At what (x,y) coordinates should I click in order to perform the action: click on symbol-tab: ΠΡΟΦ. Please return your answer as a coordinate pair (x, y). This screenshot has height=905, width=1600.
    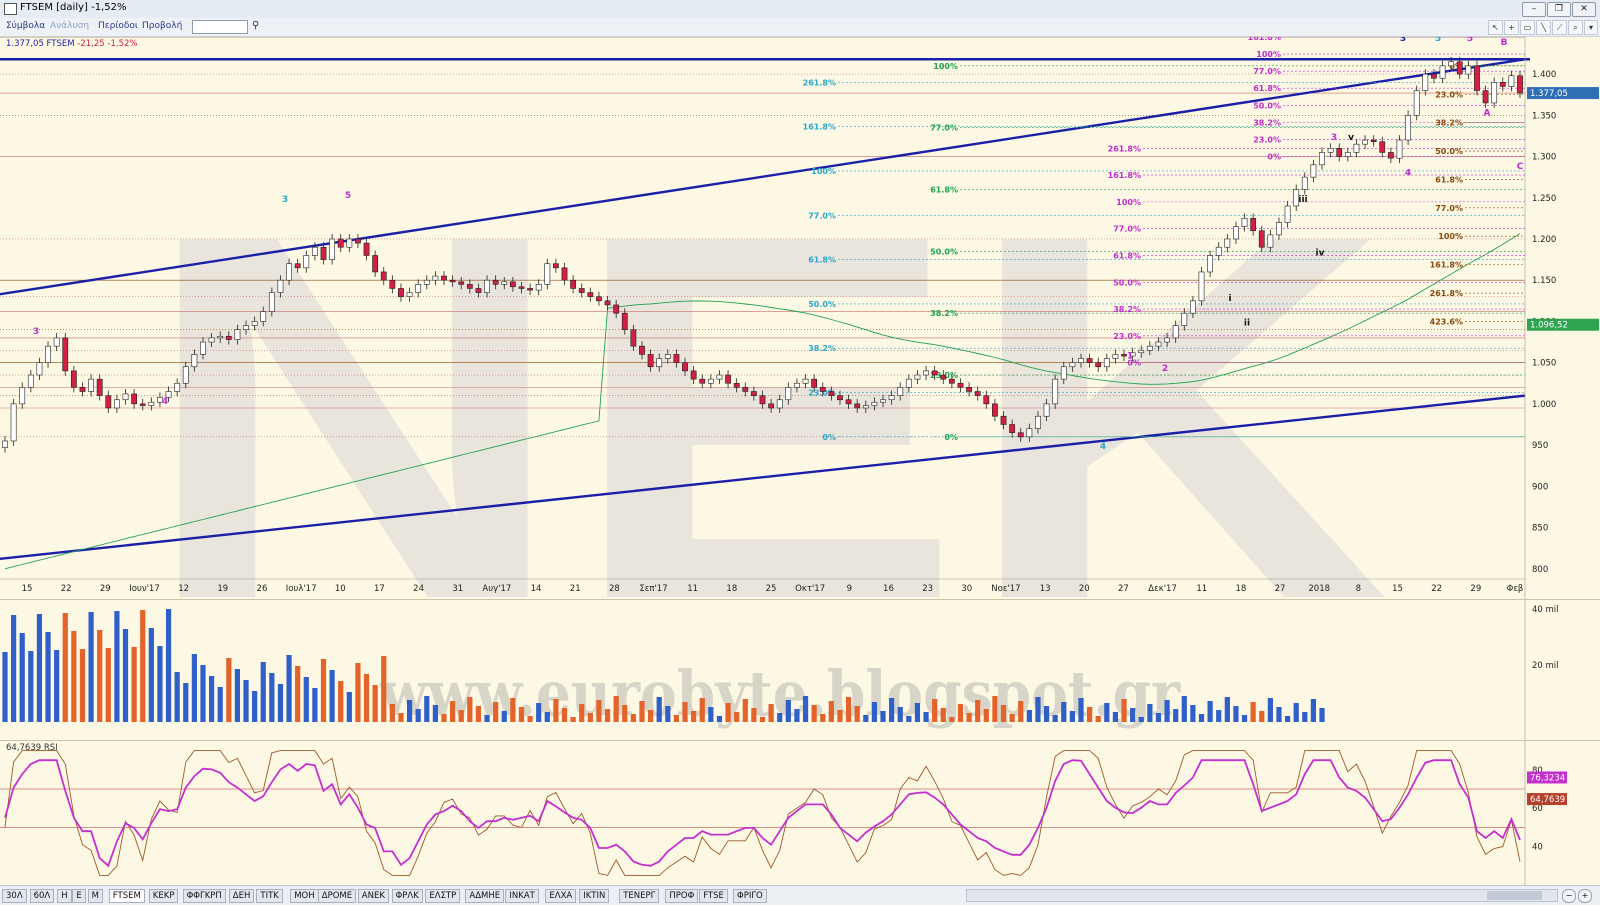
    Looking at the image, I should click on (682, 896).